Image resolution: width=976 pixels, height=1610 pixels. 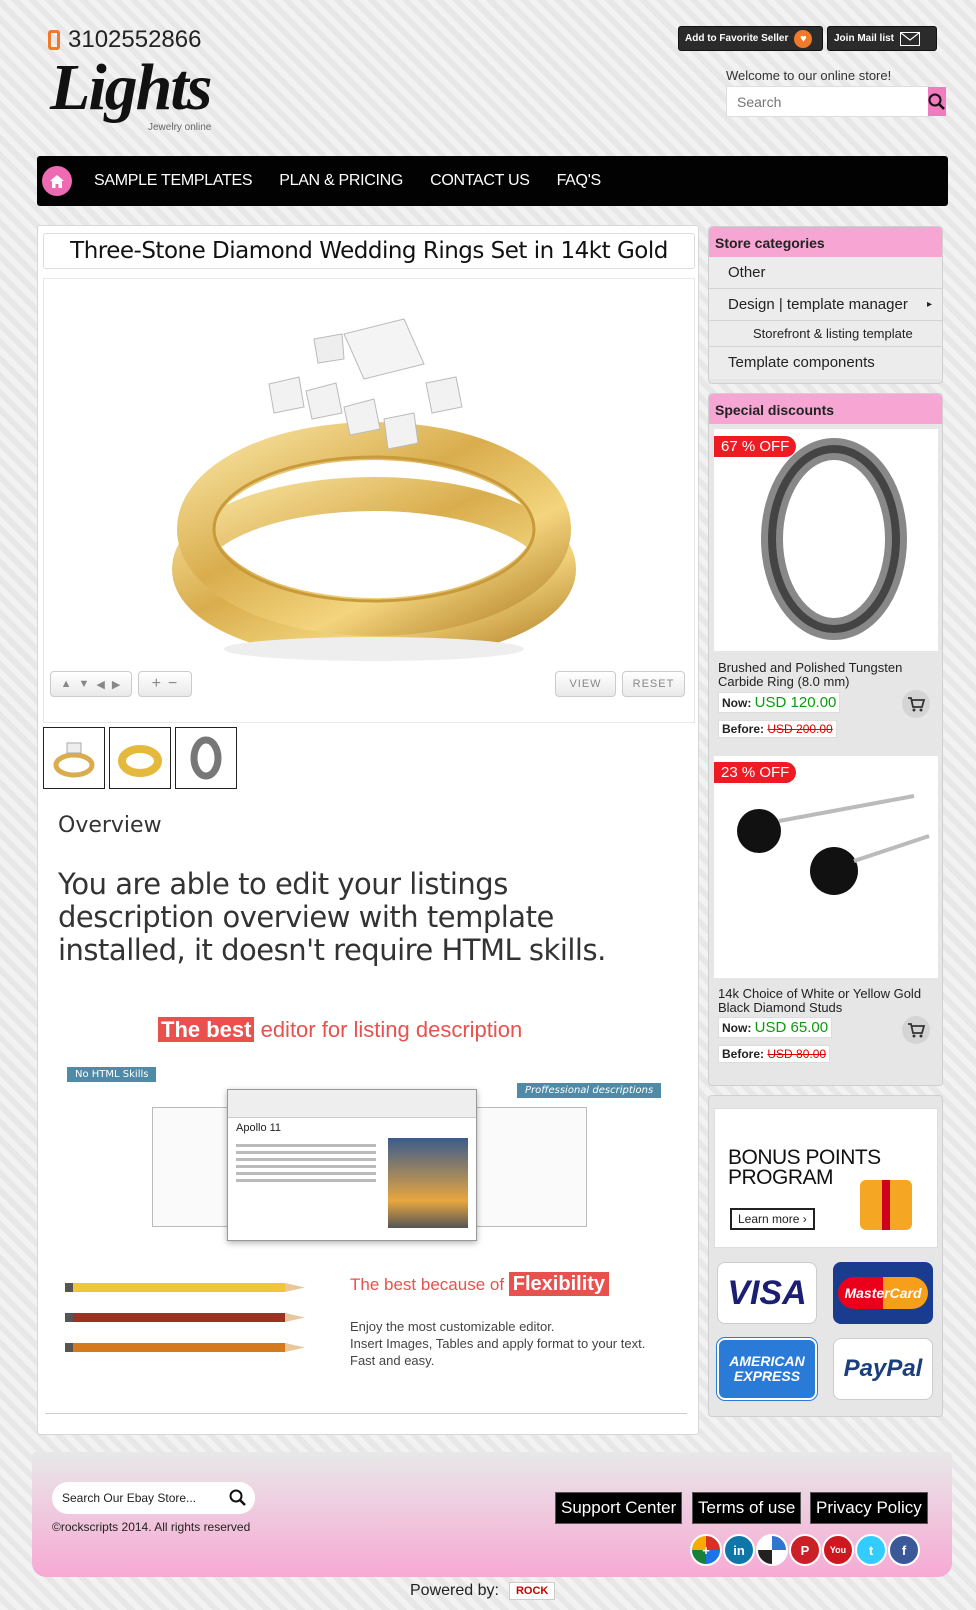 I want to click on terms-of-use-link: Terms of use, so click(x=747, y=1508).